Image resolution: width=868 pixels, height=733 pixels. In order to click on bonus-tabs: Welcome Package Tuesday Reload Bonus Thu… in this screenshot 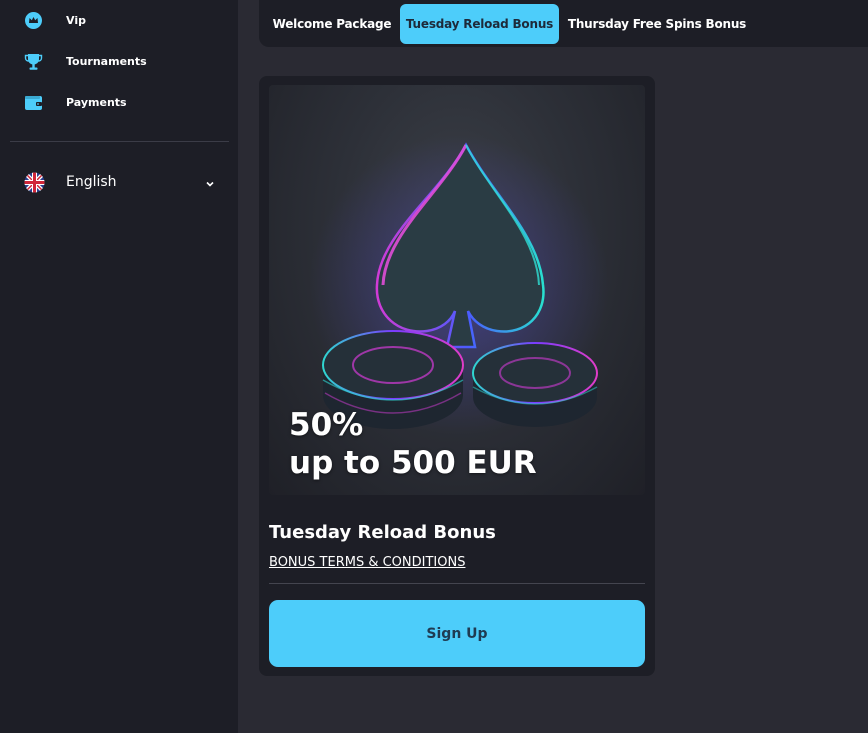, I will do `click(563, 23)`.